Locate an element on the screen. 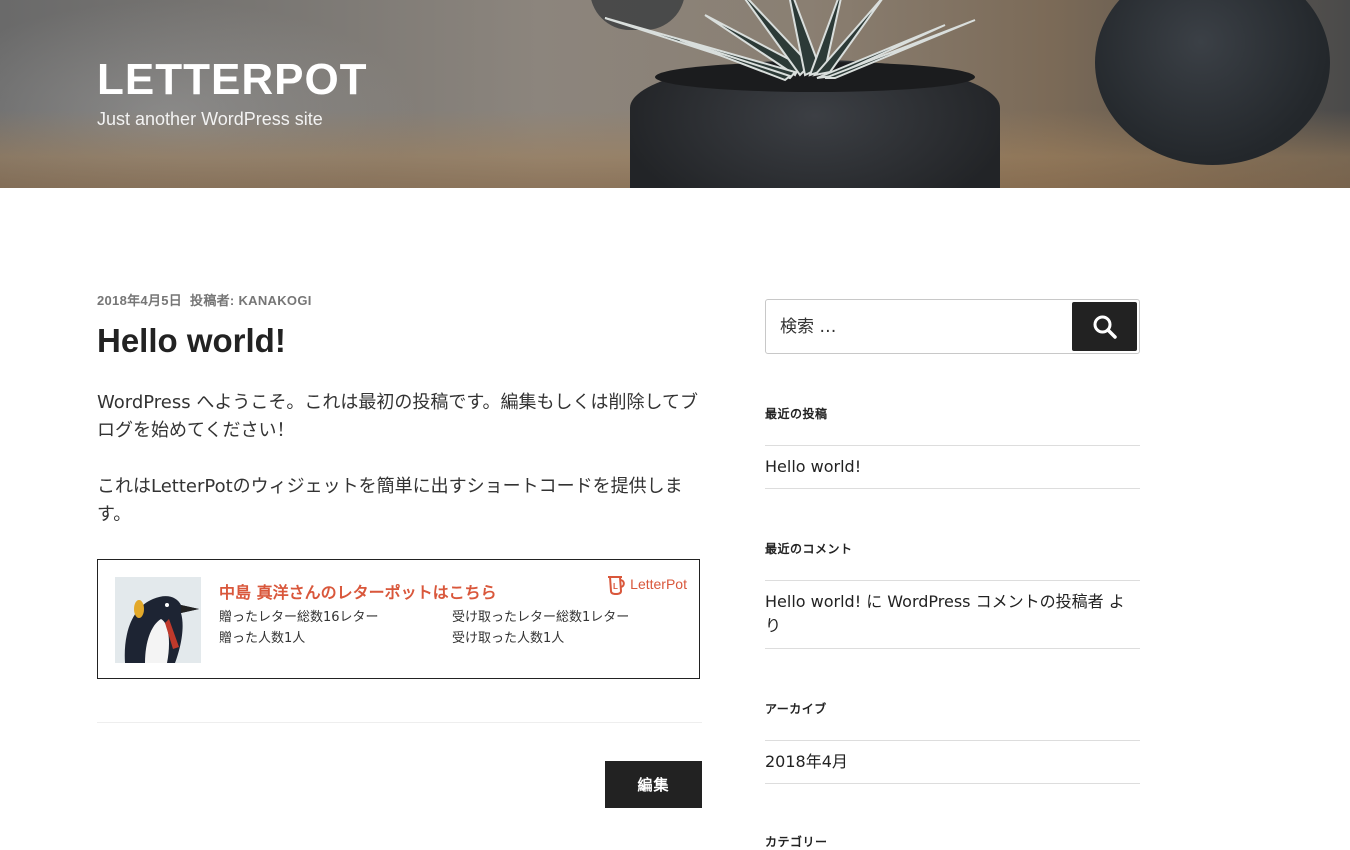 The height and width of the screenshot is (850, 1350). site-branding: LETTERPOT Just another WordPress site is located at coordinates (232, 92).